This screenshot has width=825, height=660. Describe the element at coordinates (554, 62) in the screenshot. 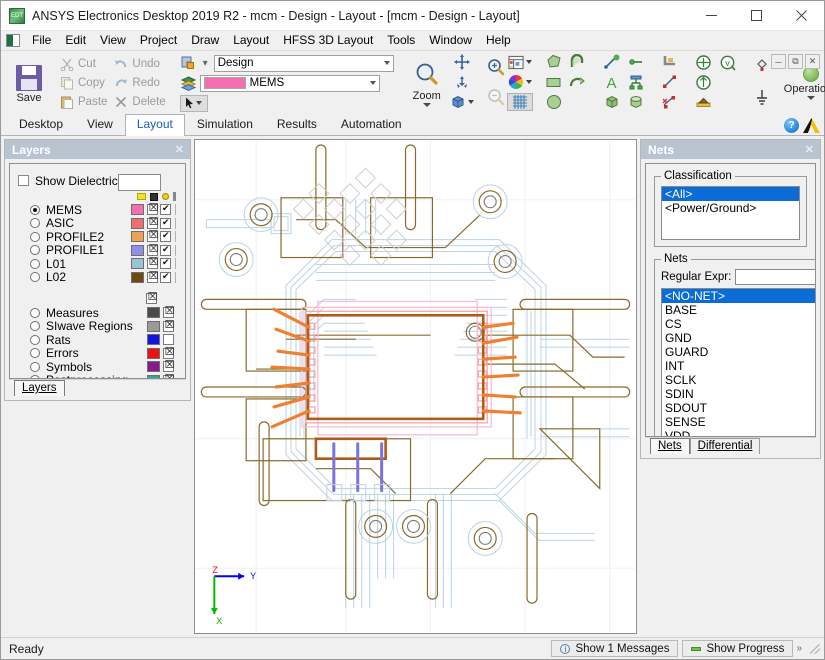

I see `draw-polygon-button` at that location.